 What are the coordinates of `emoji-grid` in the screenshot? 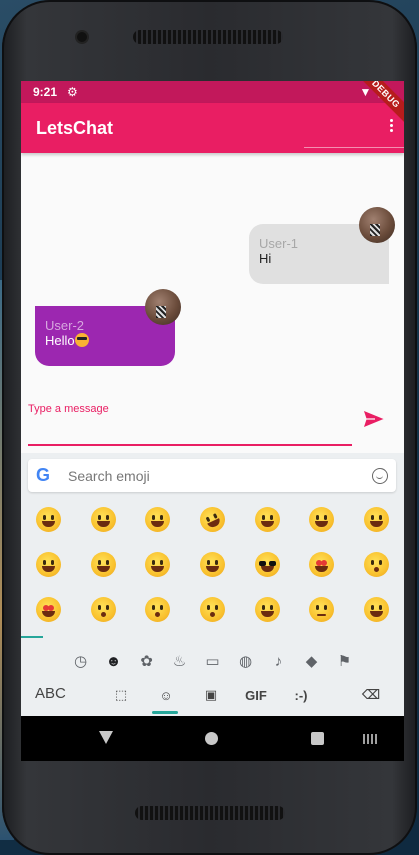 It's located at (212, 564).